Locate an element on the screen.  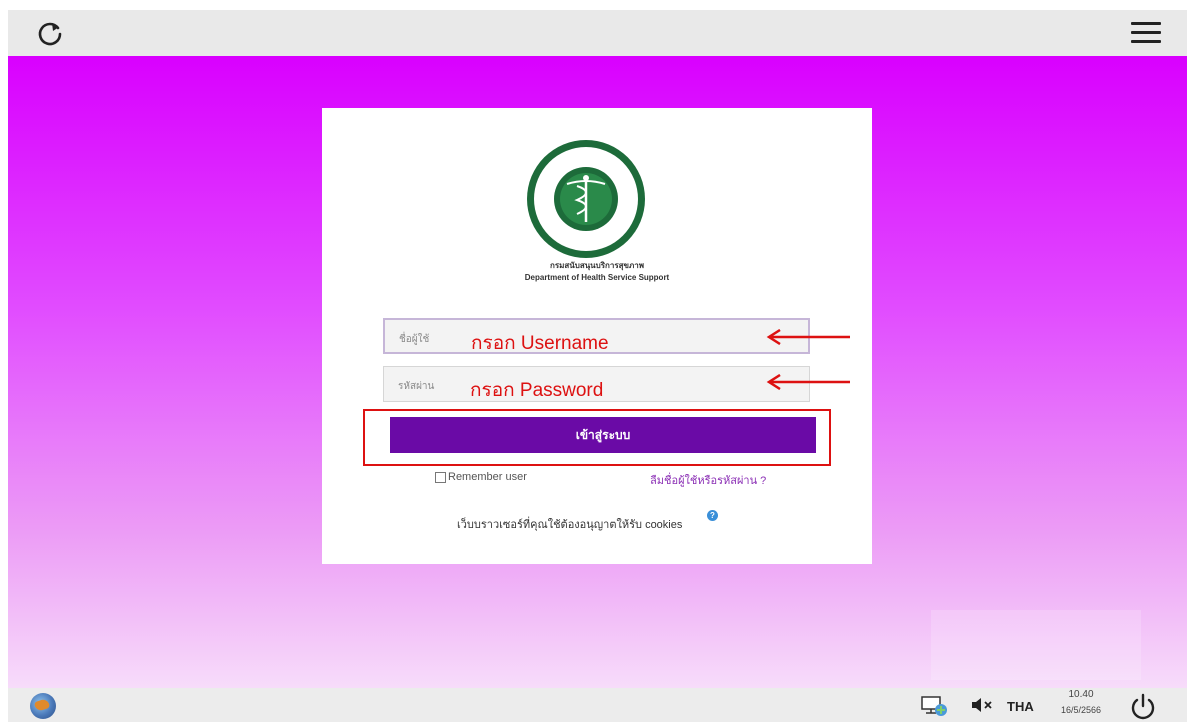
password-input: รหัสผ่าน กรอก Password is located at coordinates (596, 384).